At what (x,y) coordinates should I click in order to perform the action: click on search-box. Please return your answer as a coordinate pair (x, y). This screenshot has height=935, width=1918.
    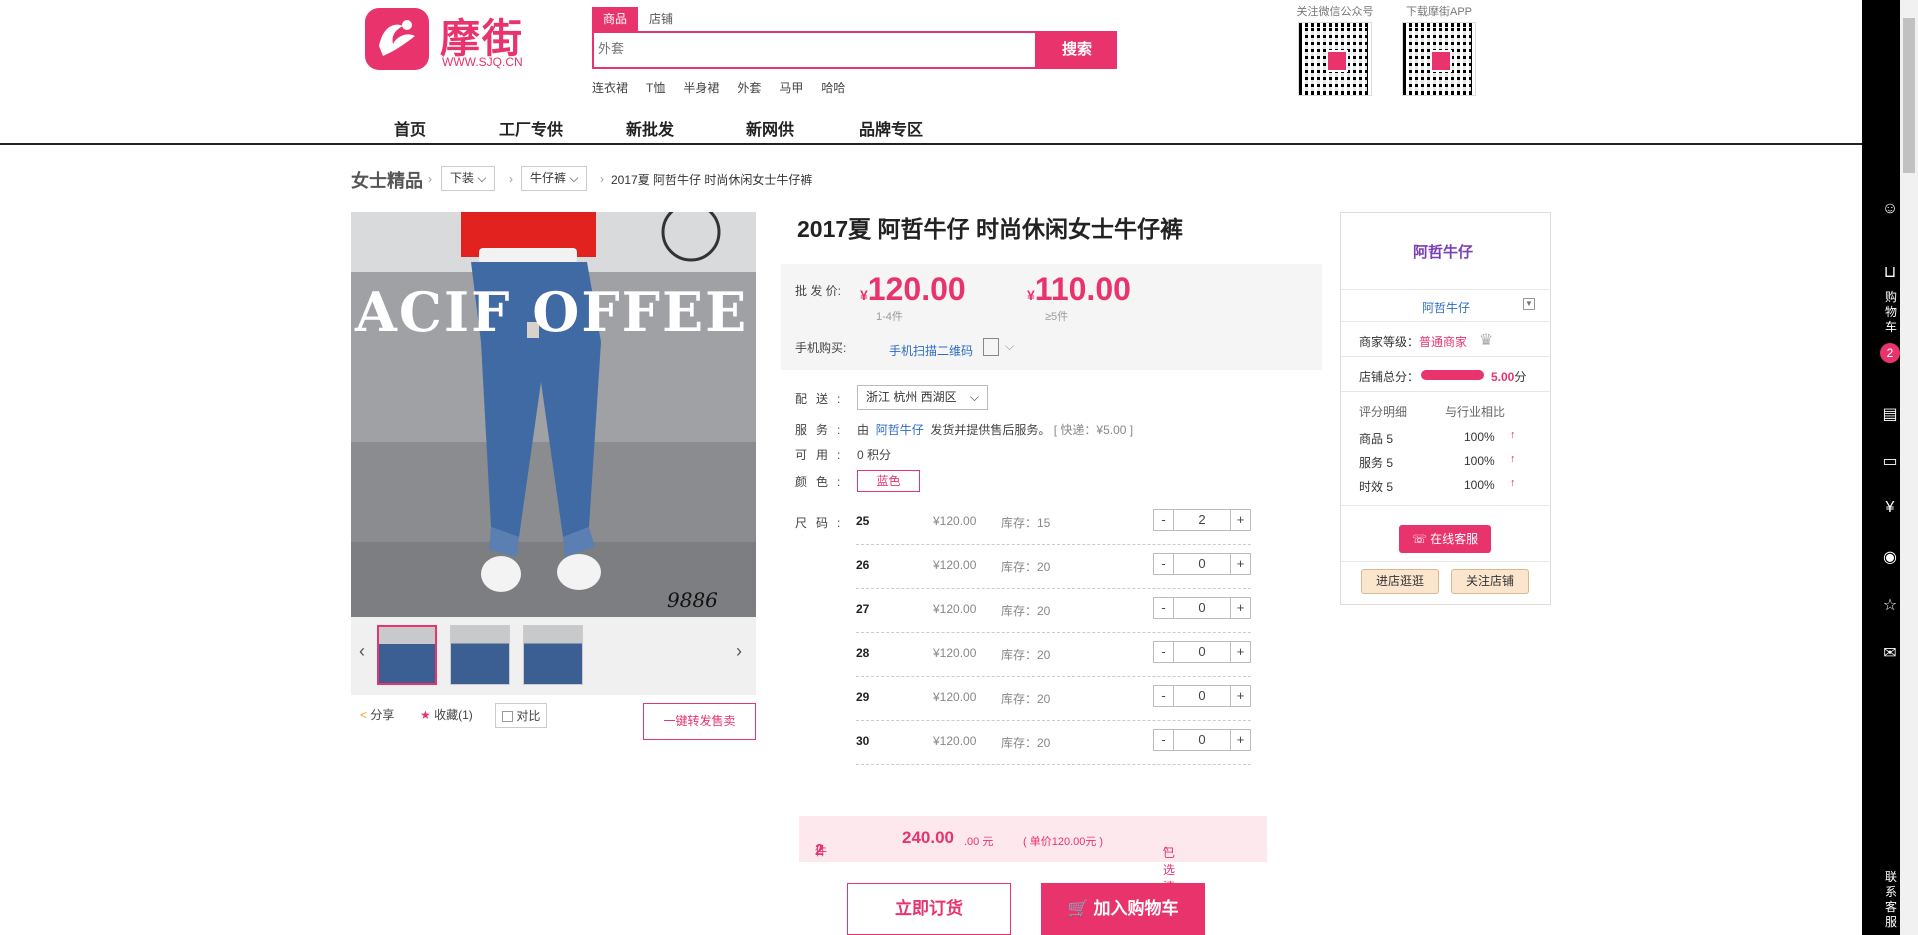
    Looking at the image, I should click on (814, 50).